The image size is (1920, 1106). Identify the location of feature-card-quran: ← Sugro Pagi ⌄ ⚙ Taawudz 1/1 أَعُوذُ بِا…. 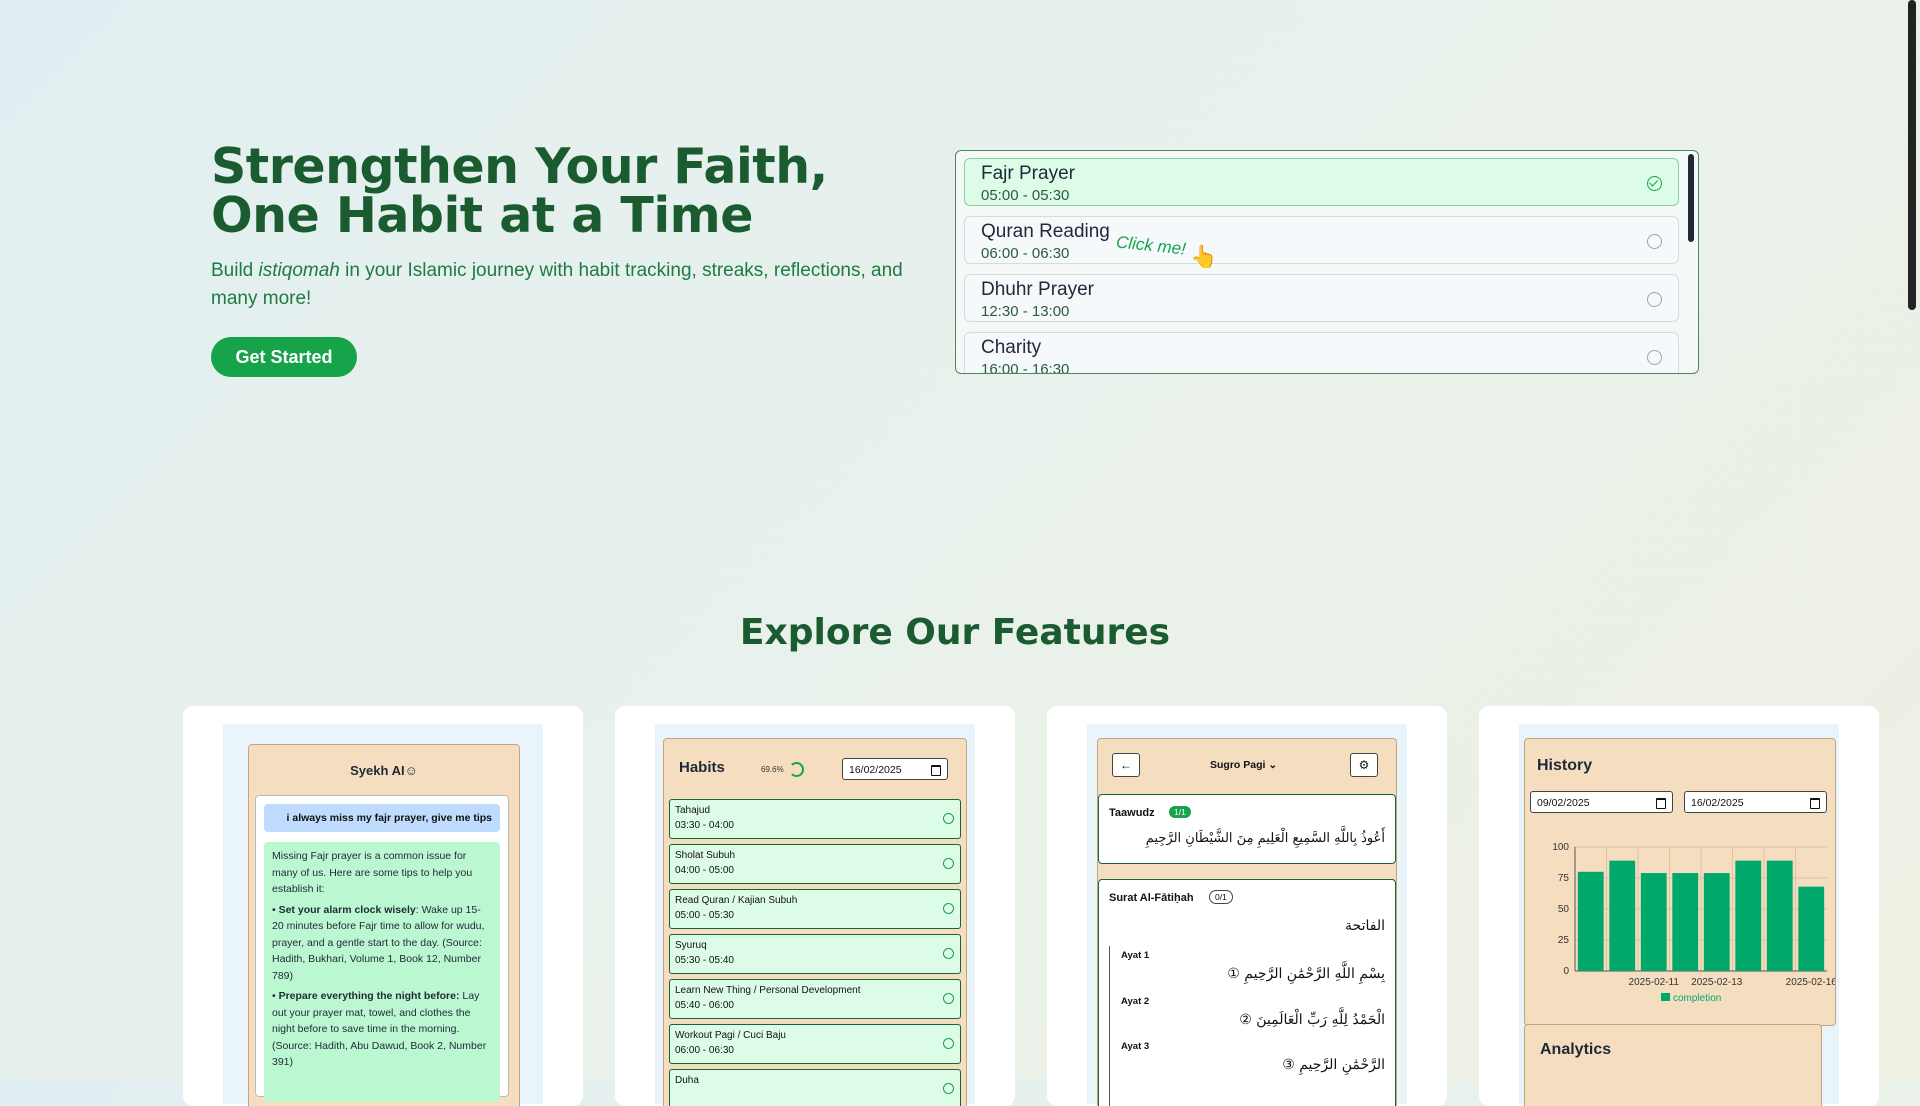
(1247, 906).